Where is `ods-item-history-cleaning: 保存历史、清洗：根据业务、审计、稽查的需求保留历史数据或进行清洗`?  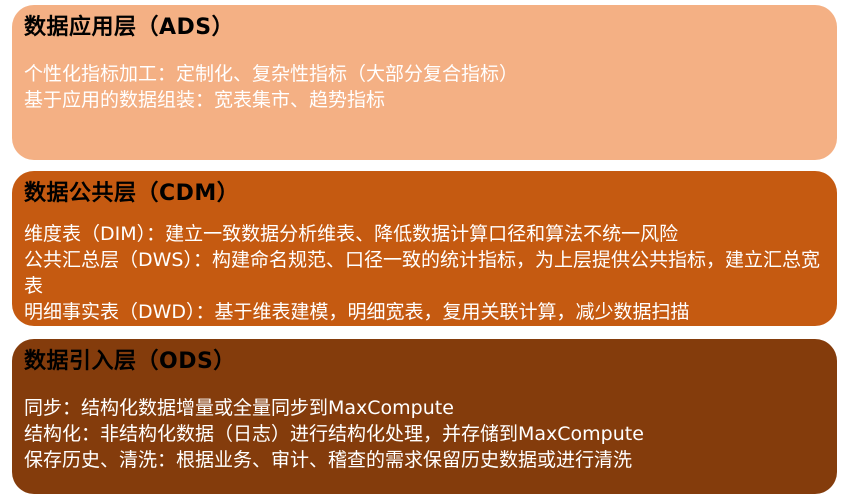
ods-item-history-cleaning: 保存历史、清洗：根据业务、审计、稽查的需求保留历史数据或进行清洗 is located at coordinates (328, 460).